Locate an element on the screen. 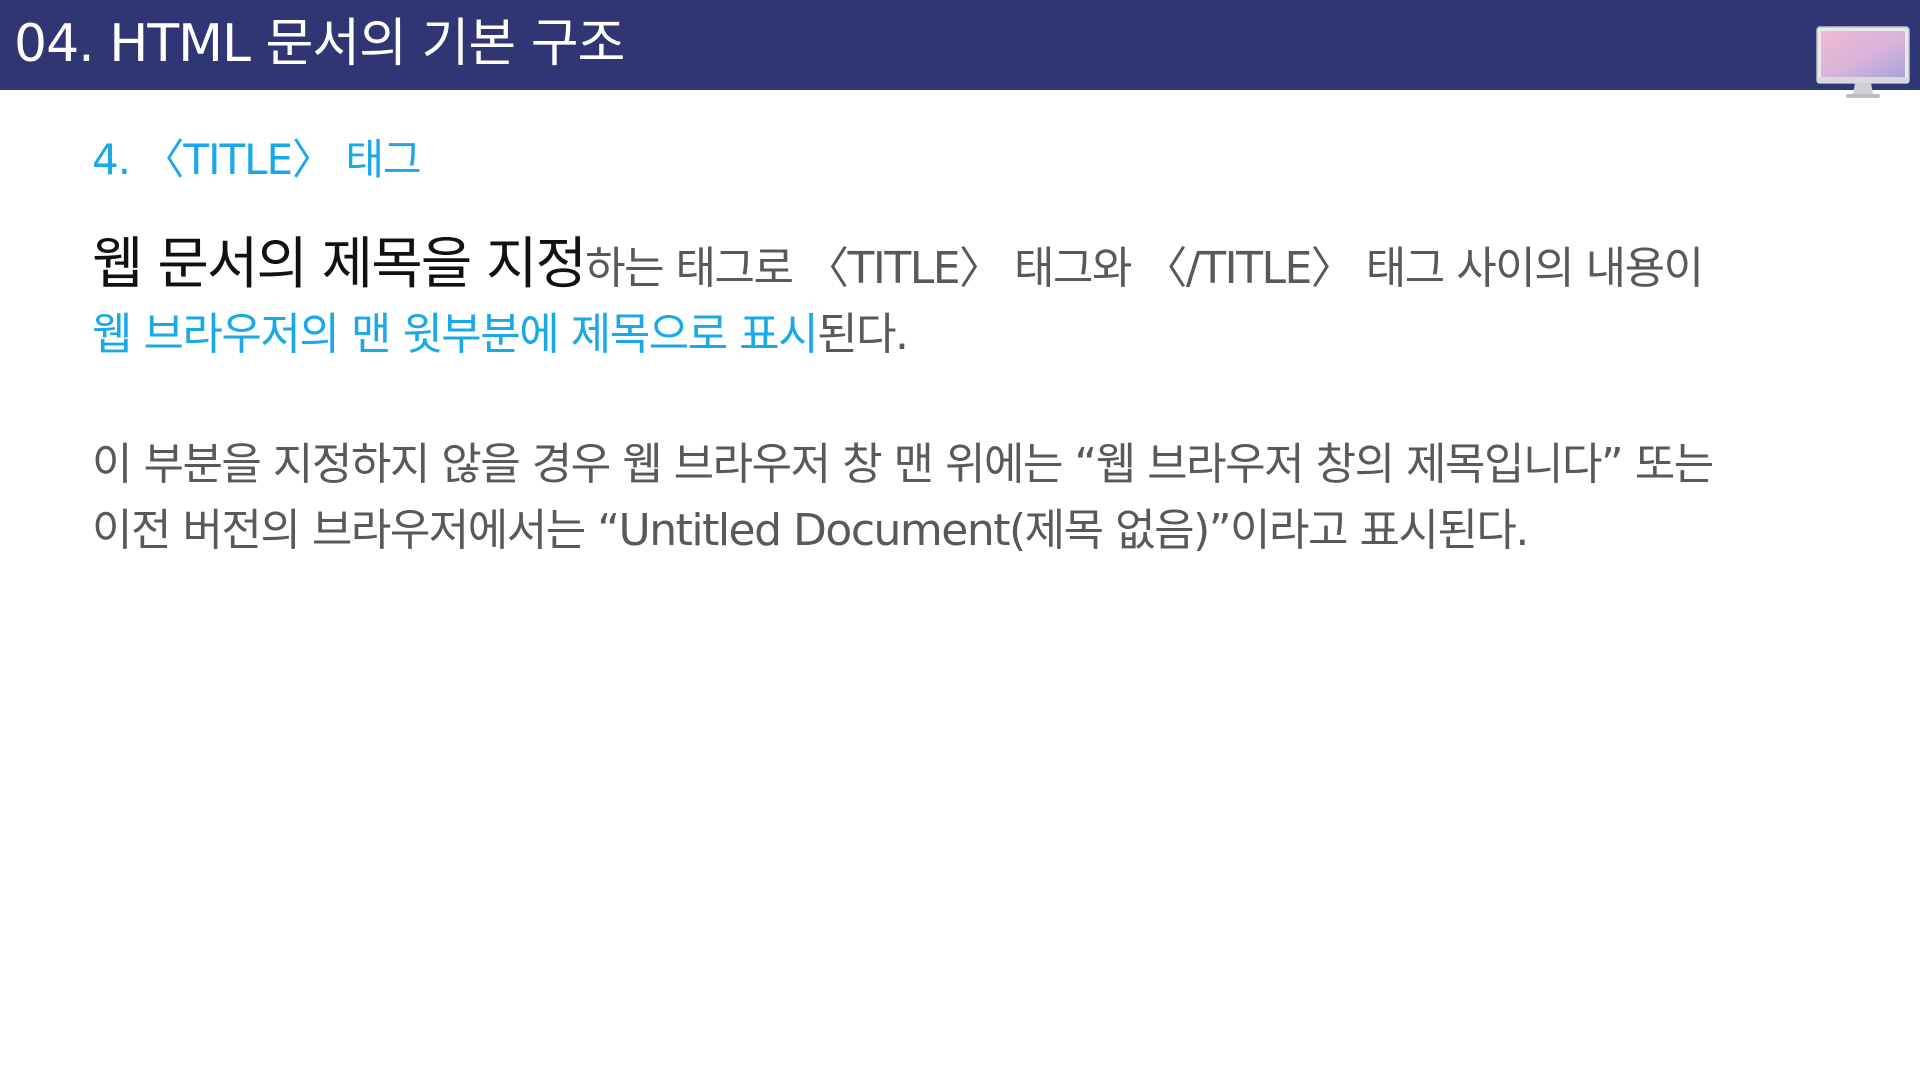 This screenshot has height=1080, width=1920. monitor-icon is located at coordinates (1863, 62).